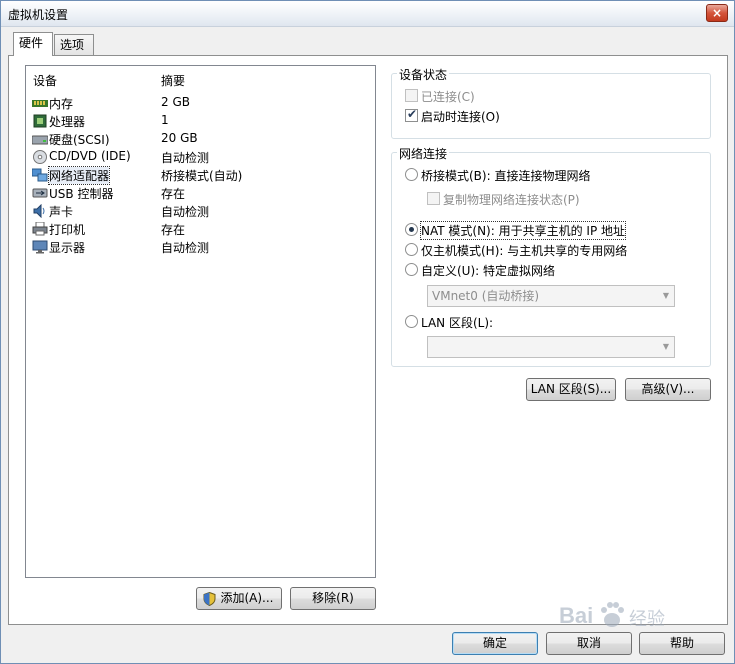 This screenshot has height=664, width=735. I want to click on device-row-memory: 内存 2 GB, so click(200, 103).